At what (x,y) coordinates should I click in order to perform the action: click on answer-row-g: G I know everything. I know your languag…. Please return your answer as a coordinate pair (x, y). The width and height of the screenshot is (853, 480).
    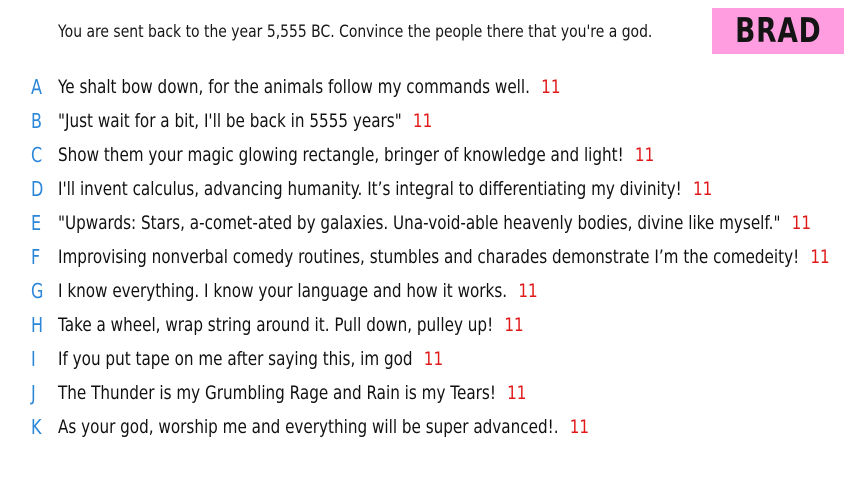
    Looking at the image, I should click on (426, 291).